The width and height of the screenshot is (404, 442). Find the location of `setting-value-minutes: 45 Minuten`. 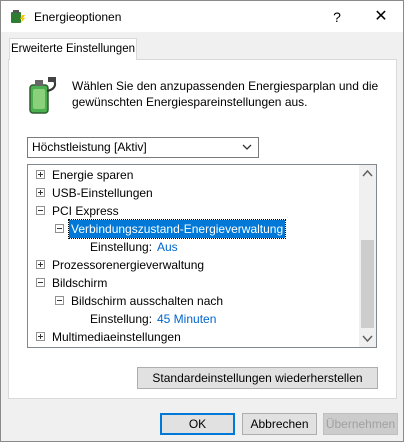

setting-value-minutes: 45 Minuten is located at coordinates (186, 319).